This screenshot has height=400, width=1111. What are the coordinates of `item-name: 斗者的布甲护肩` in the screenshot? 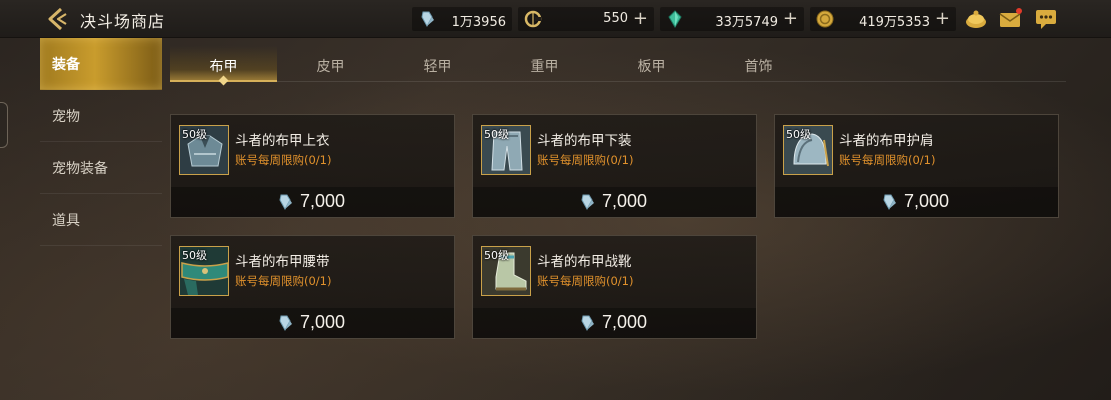 It's located at (886, 141).